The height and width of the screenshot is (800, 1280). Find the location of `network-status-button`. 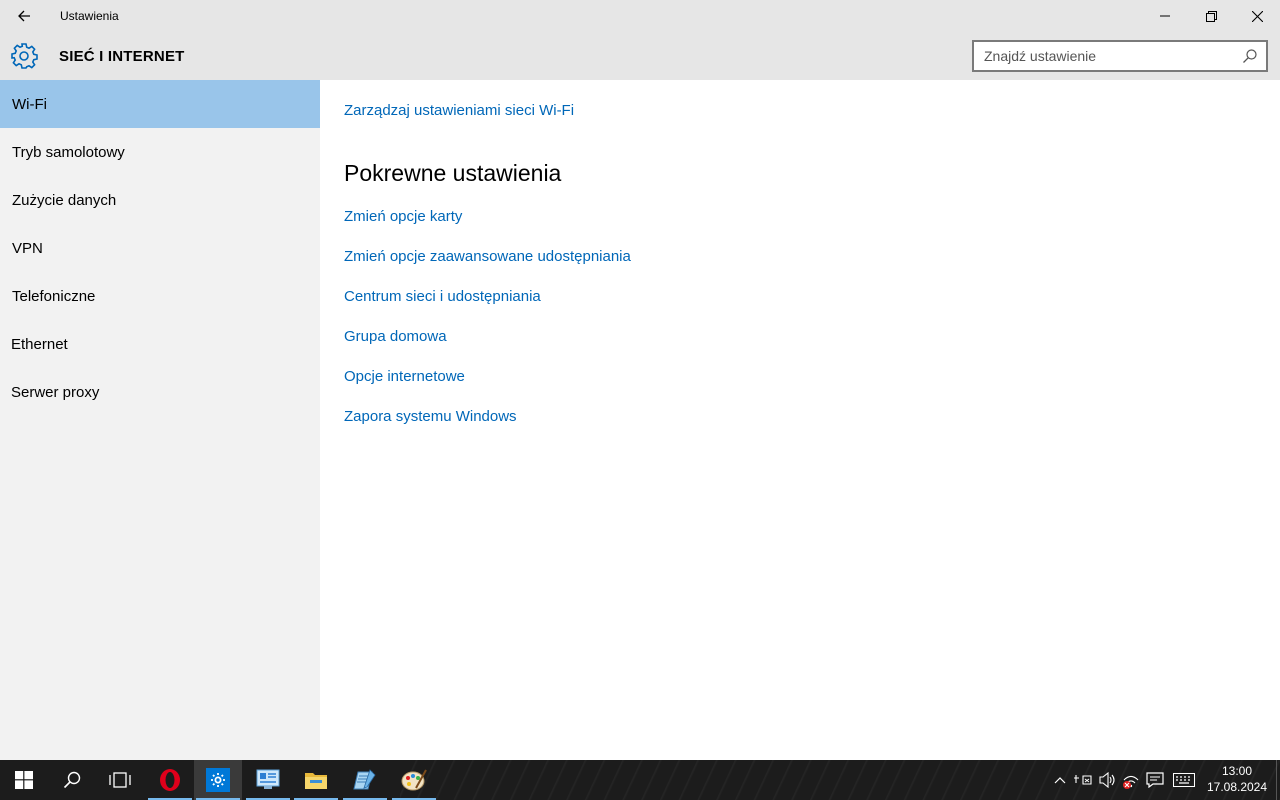

network-status-button is located at coordinates (1131, 780).